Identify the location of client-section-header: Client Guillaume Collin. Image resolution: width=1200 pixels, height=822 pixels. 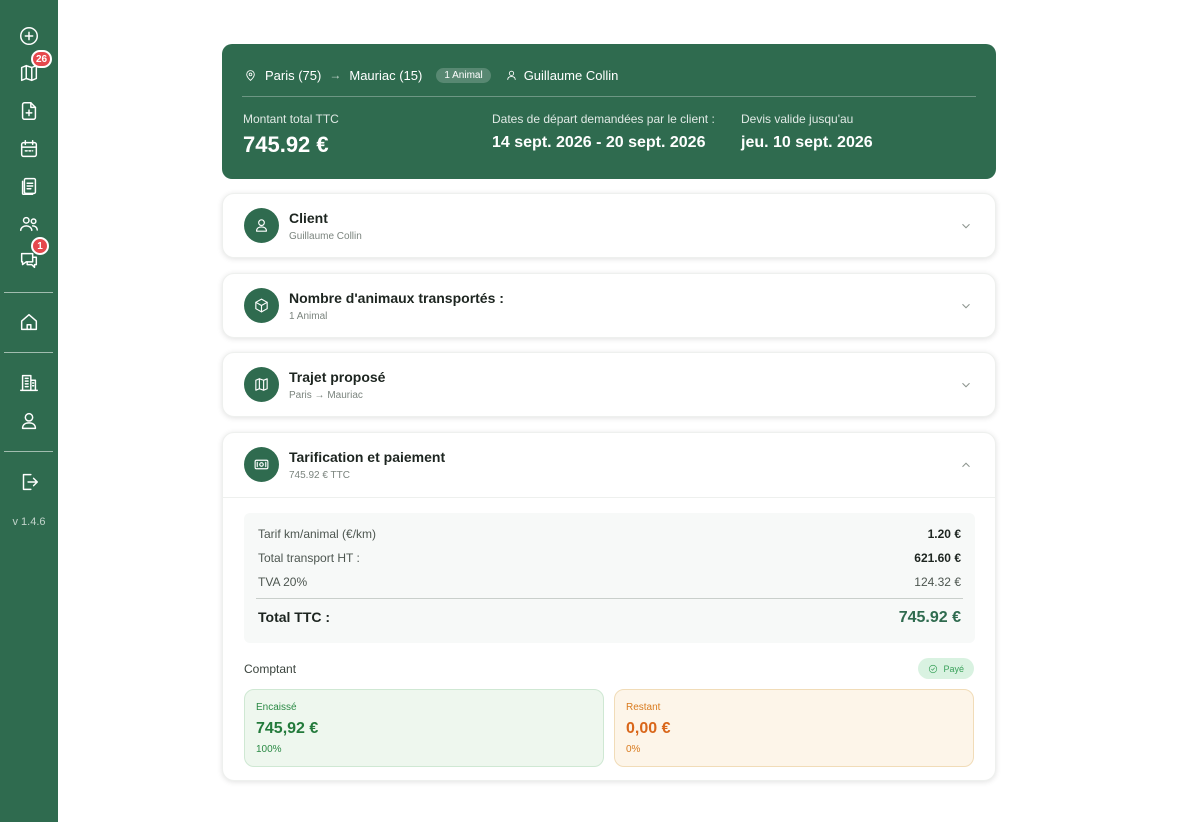
(609, 226).